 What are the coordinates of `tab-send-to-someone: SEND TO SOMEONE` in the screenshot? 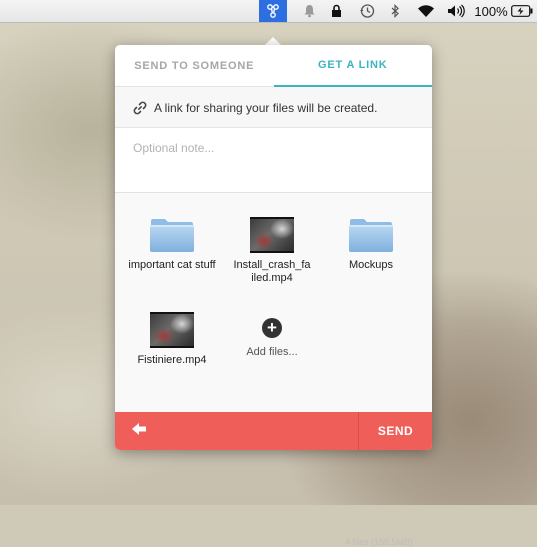 It's located at (194, 66).